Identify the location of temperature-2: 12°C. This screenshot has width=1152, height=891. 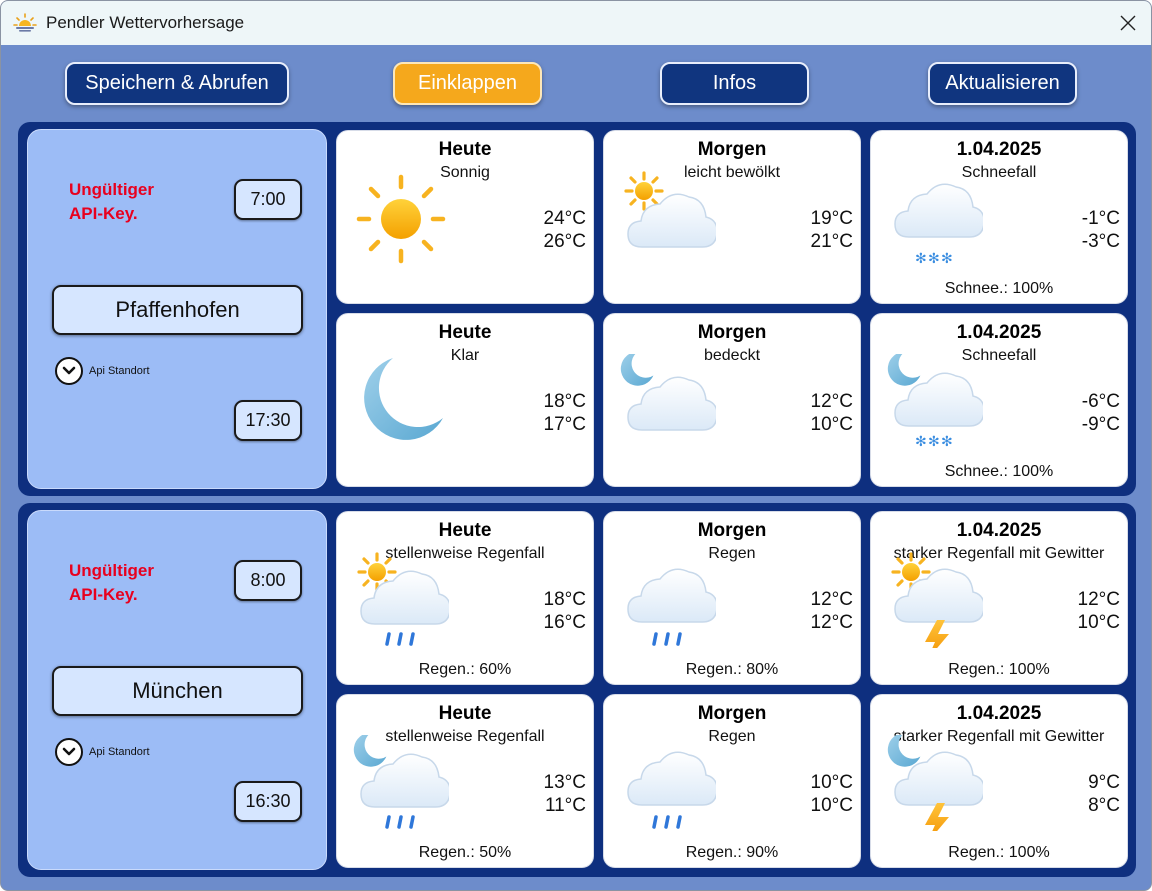
(831, 622).